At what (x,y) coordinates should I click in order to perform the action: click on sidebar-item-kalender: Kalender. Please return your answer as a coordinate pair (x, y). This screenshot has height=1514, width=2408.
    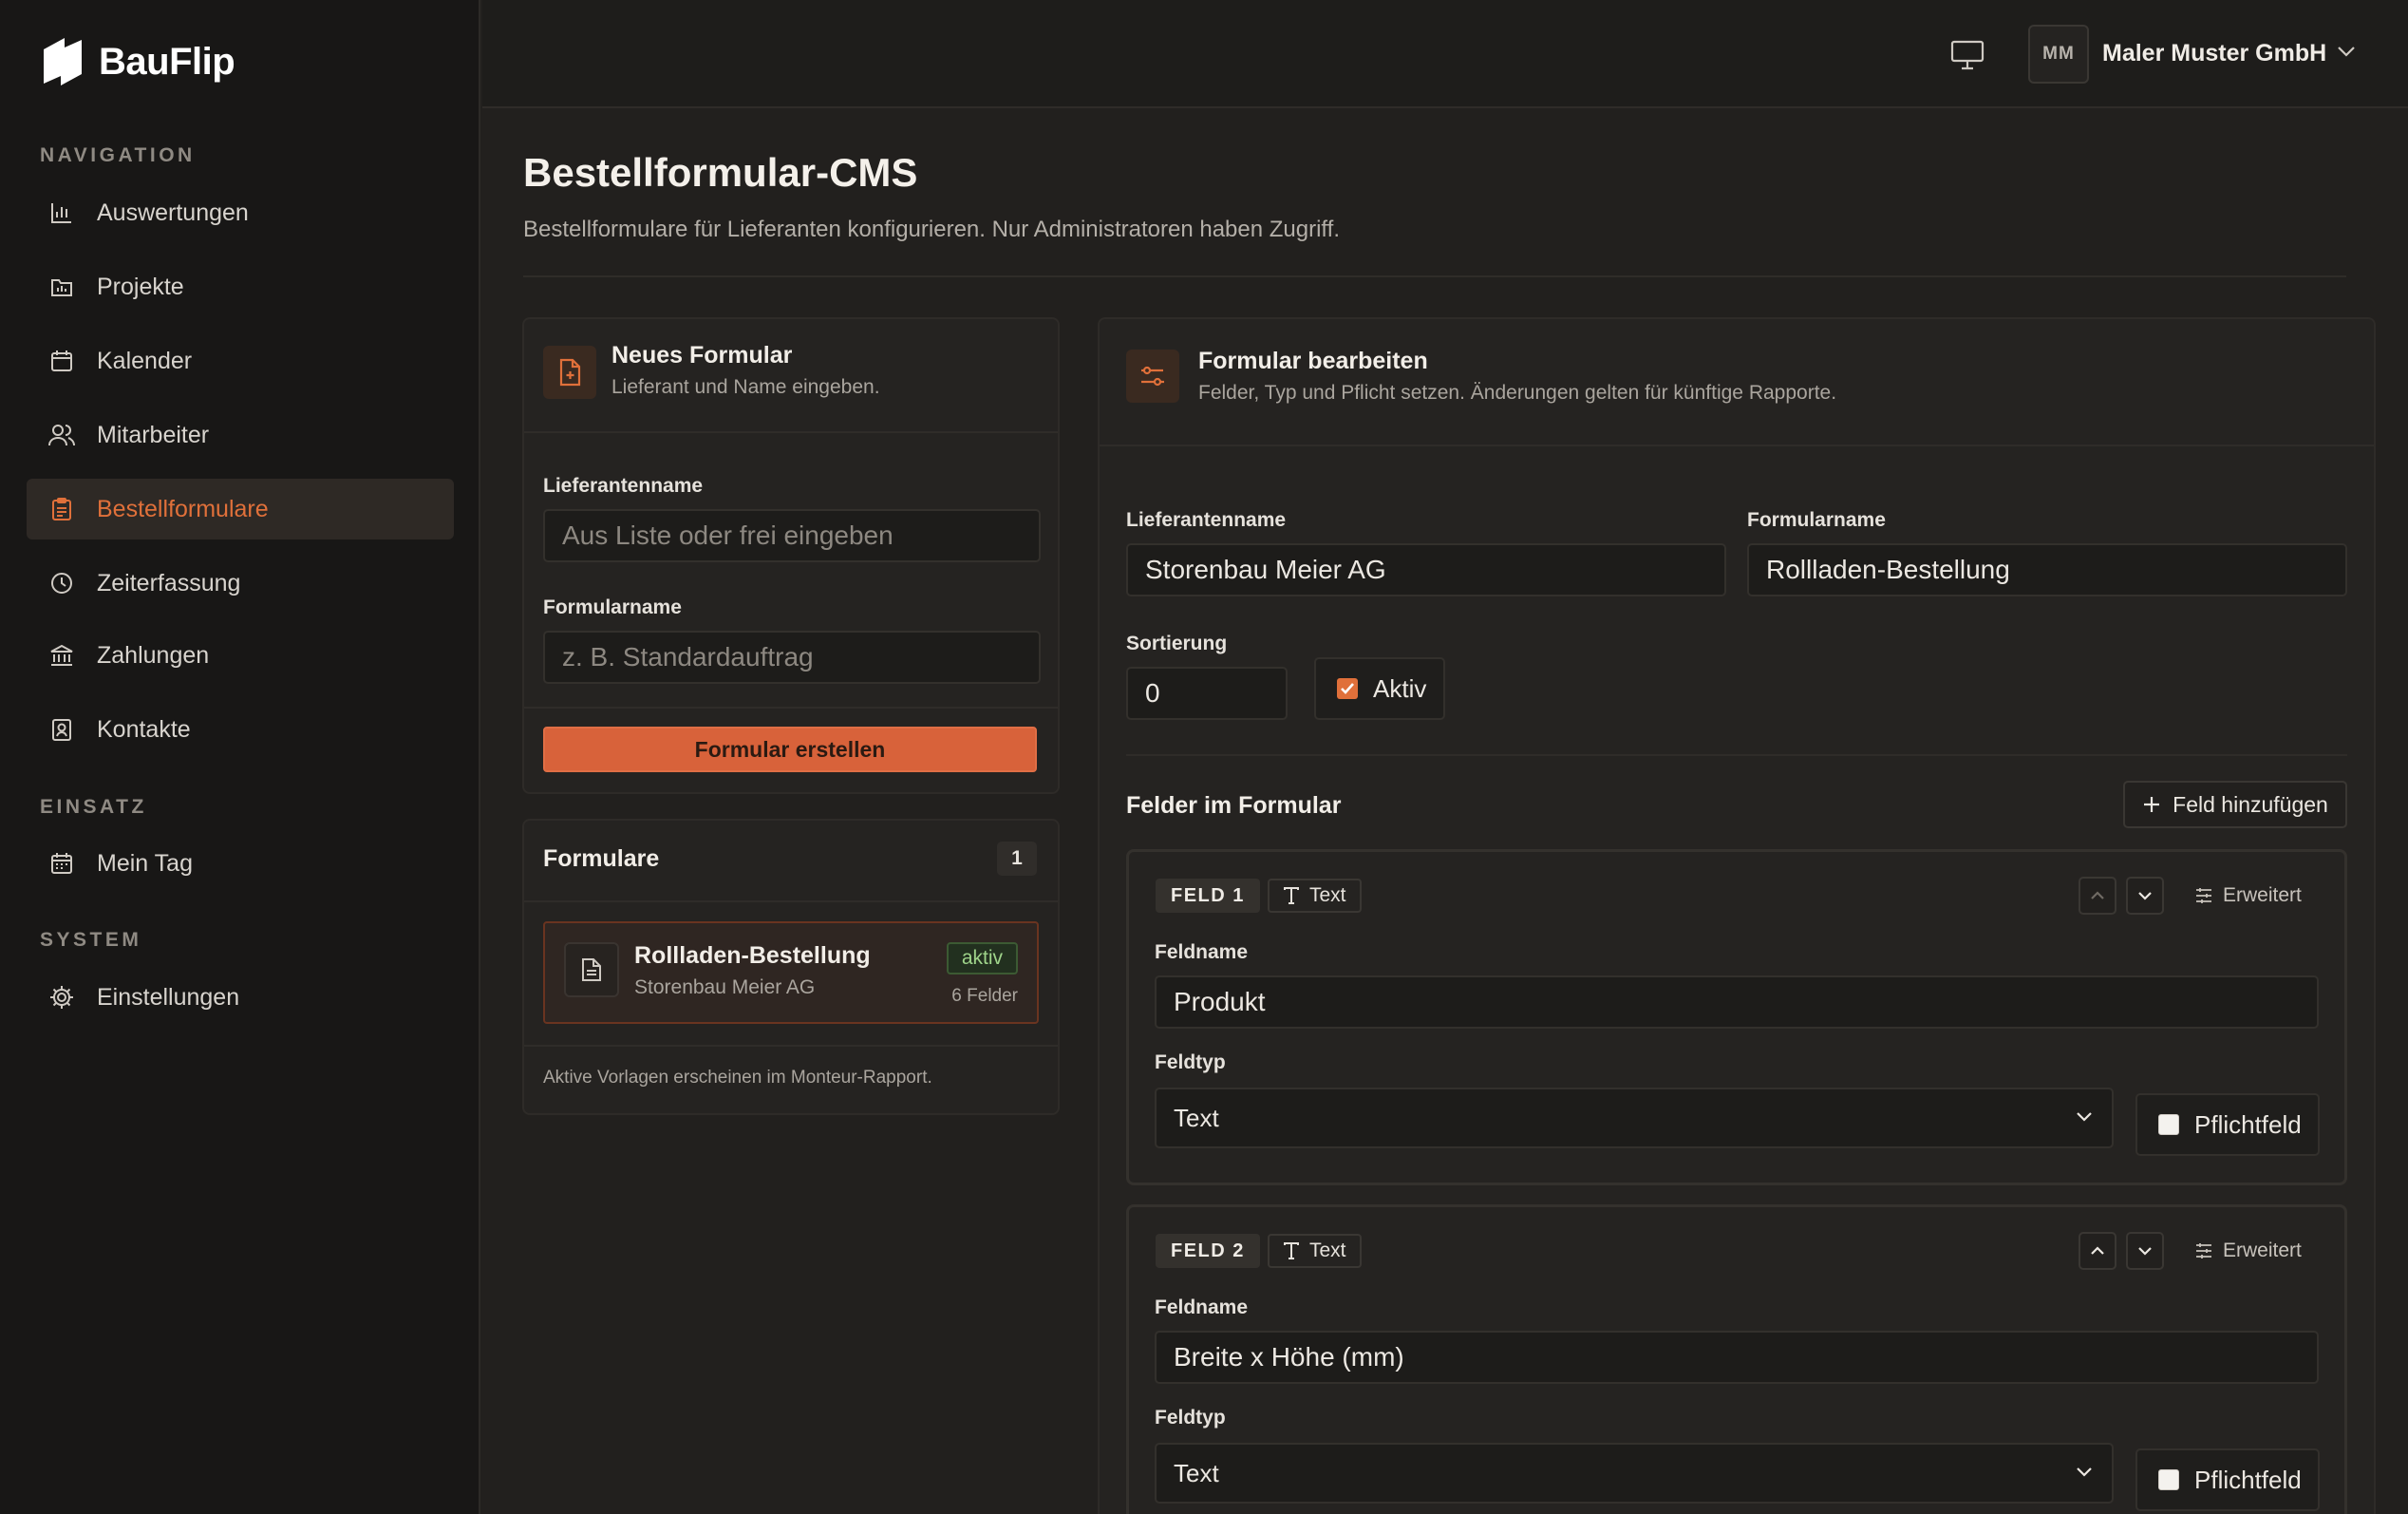
    Looking at the image, I should click on (240, 361).